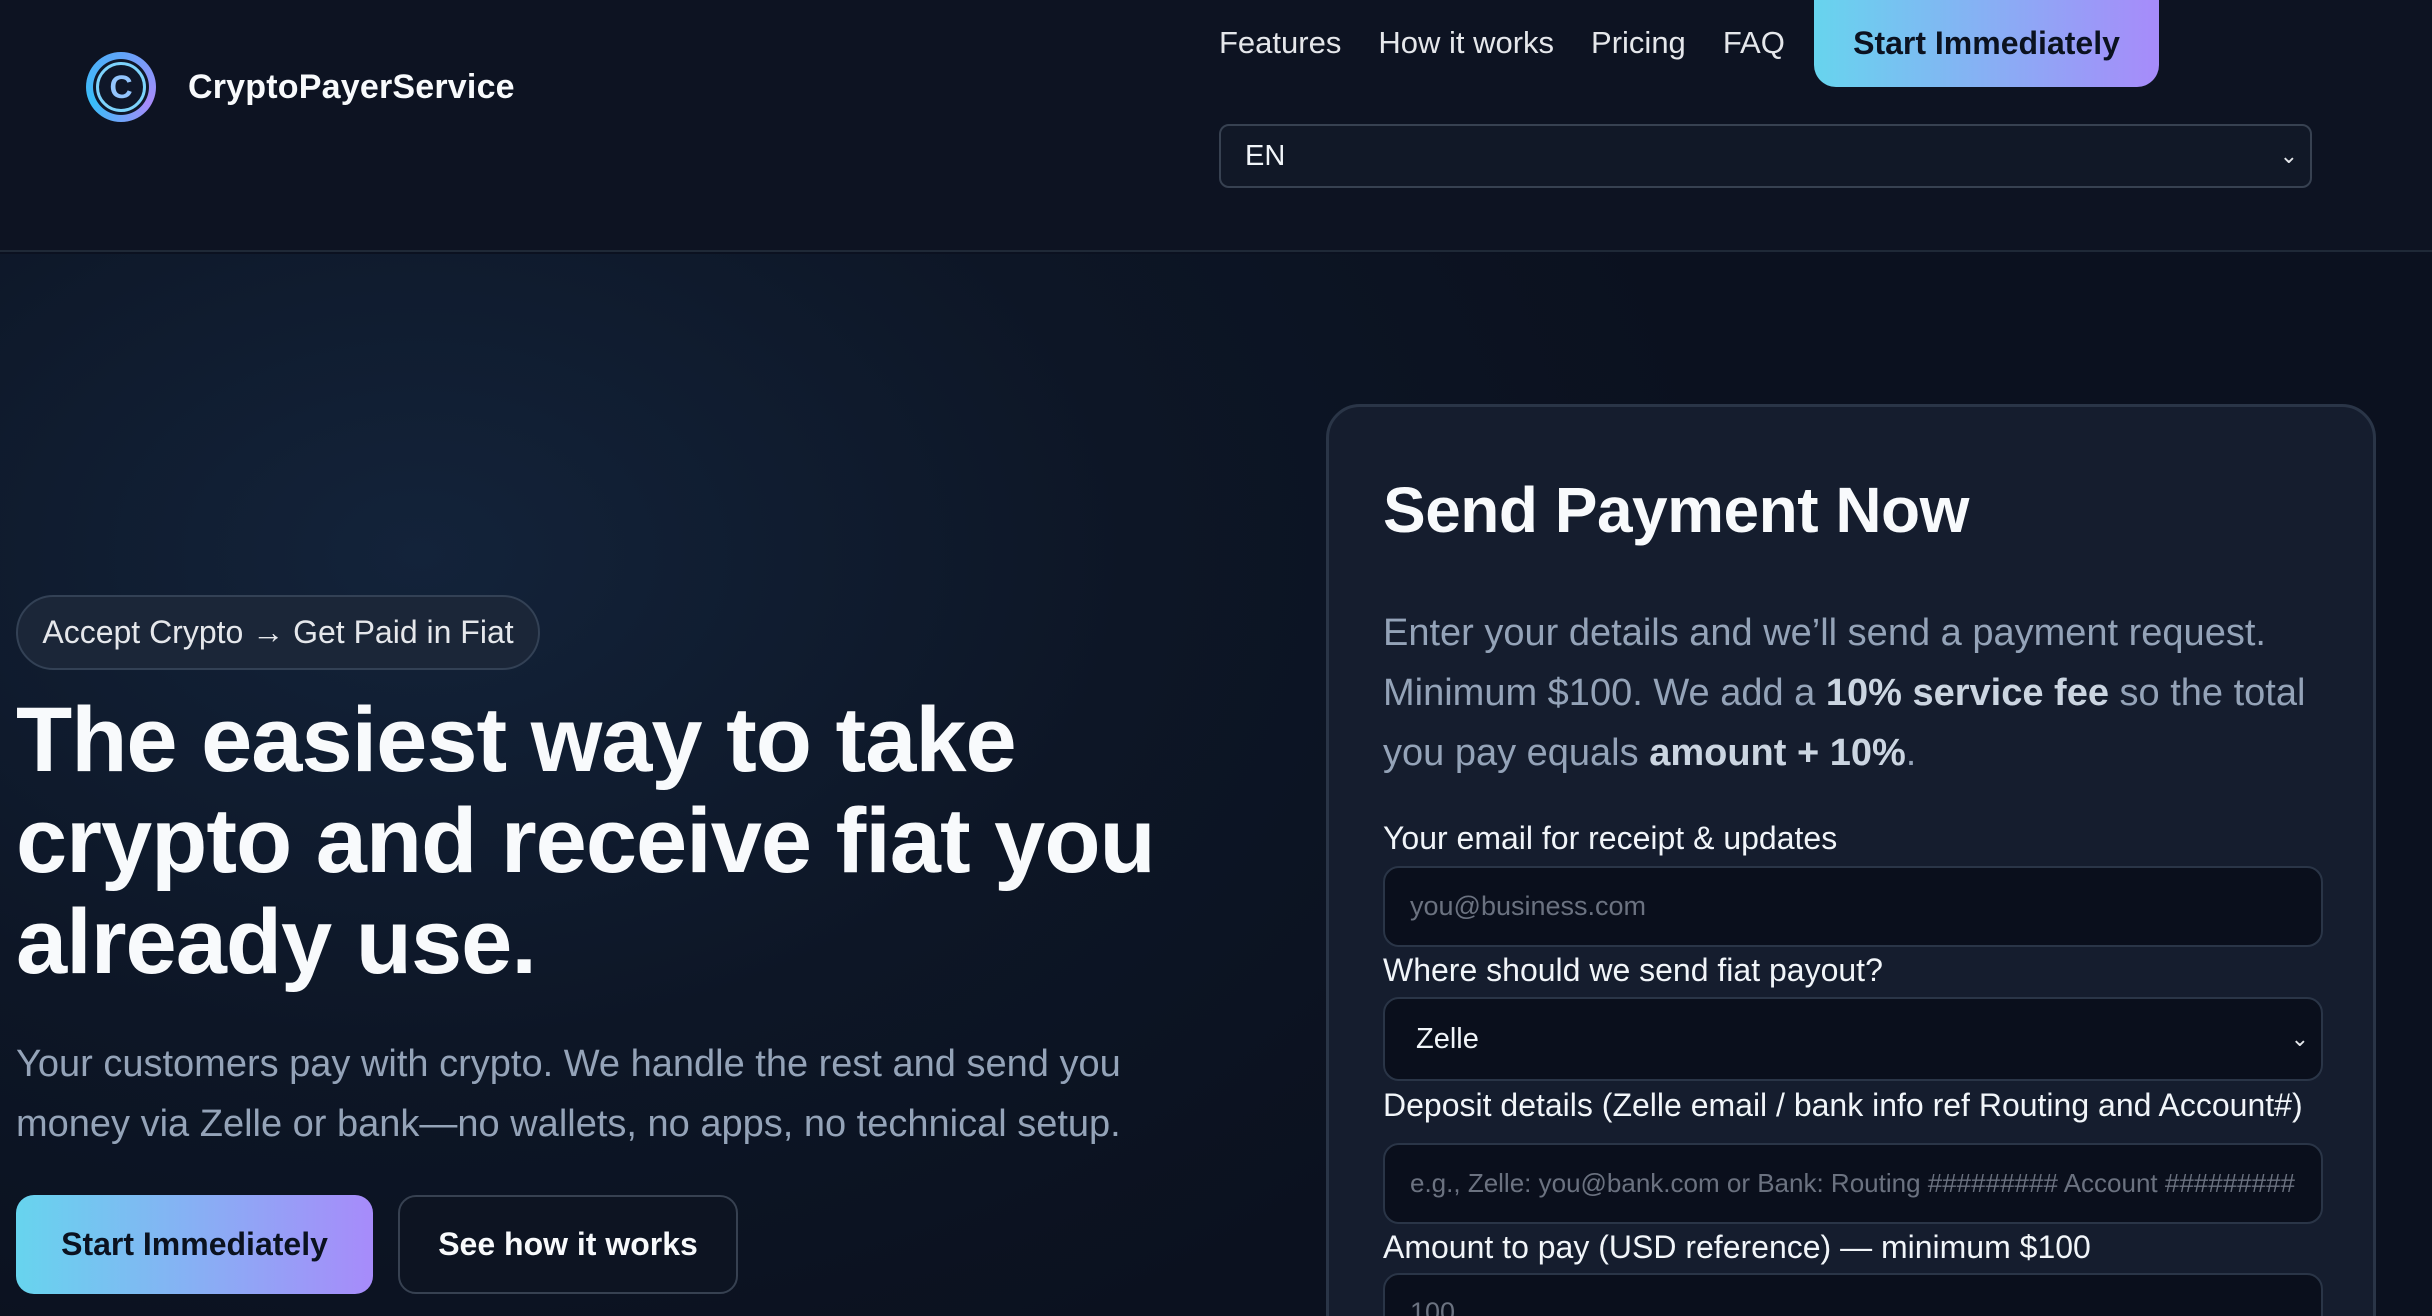  Describe the element at coordinates (1610, 838) in the screenshot. I see `email-label: Your email for receipt & updates` at that location.